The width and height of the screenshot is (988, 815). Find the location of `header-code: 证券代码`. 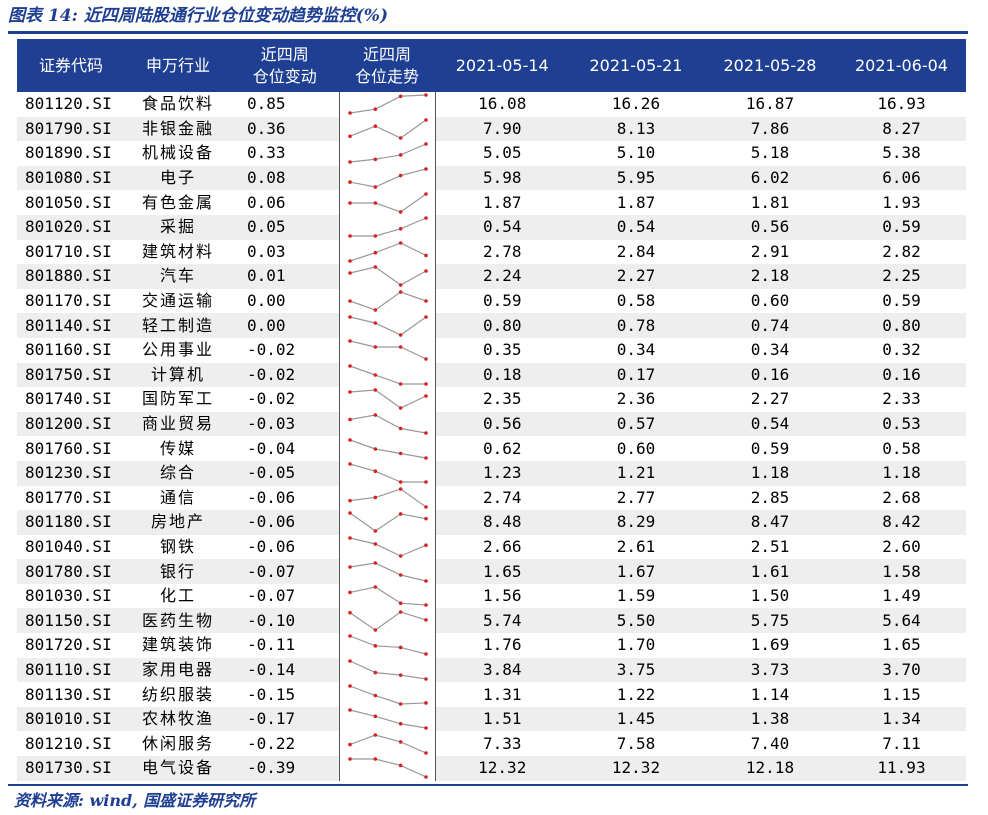

header-code: 证券代码 is located at coordinates (71, 65).